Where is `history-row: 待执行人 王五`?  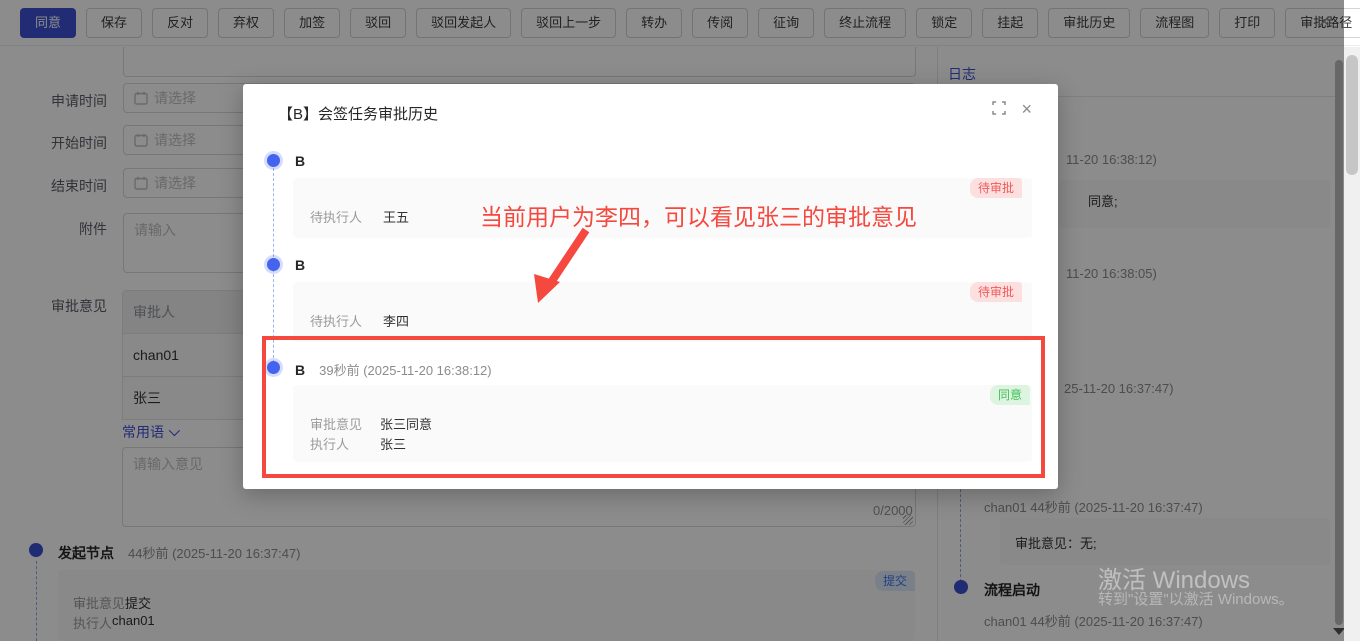 history-row: 待执行人 王五 is located at coordinates (359, 216).